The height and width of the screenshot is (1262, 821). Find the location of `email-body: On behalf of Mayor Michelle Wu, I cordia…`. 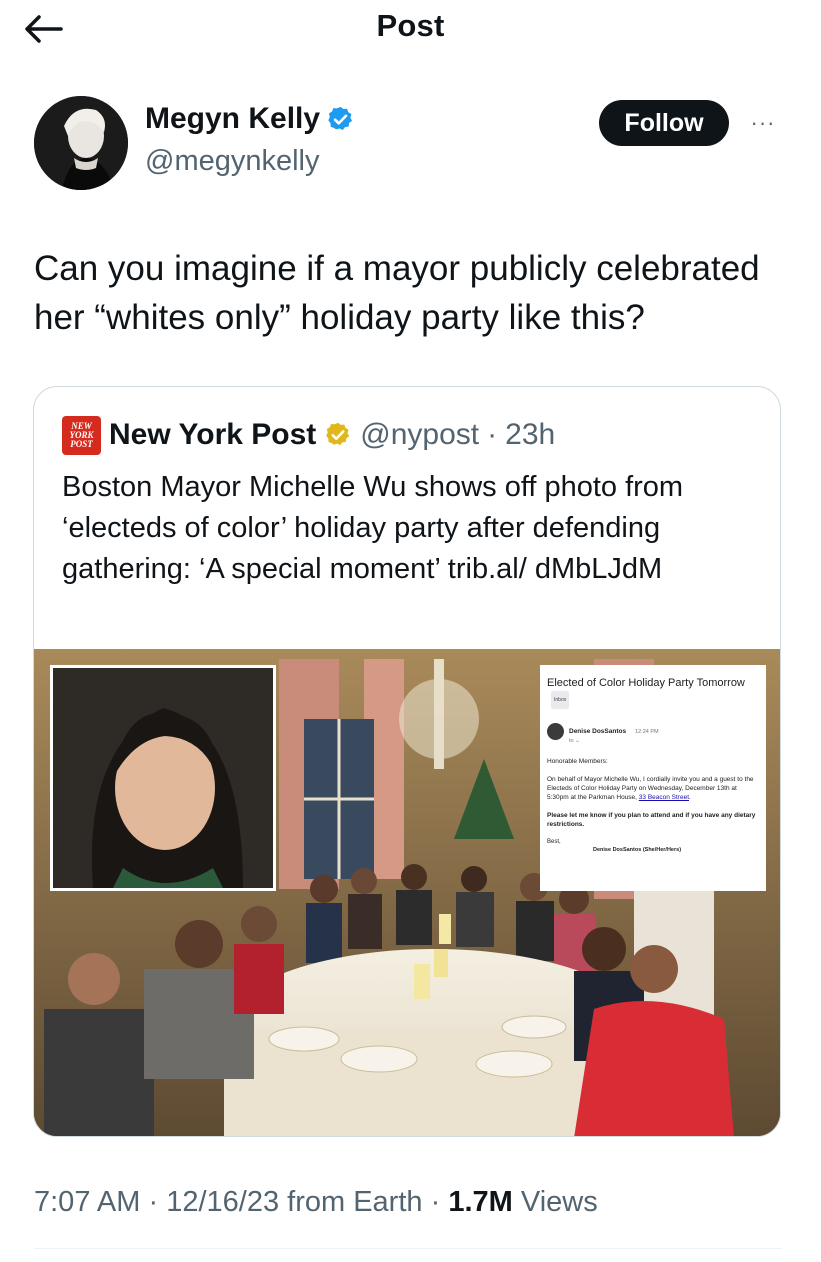

email-body: On behalf of Mayor Michelle Wu, I cordia… is located at coordinates (650, 788).